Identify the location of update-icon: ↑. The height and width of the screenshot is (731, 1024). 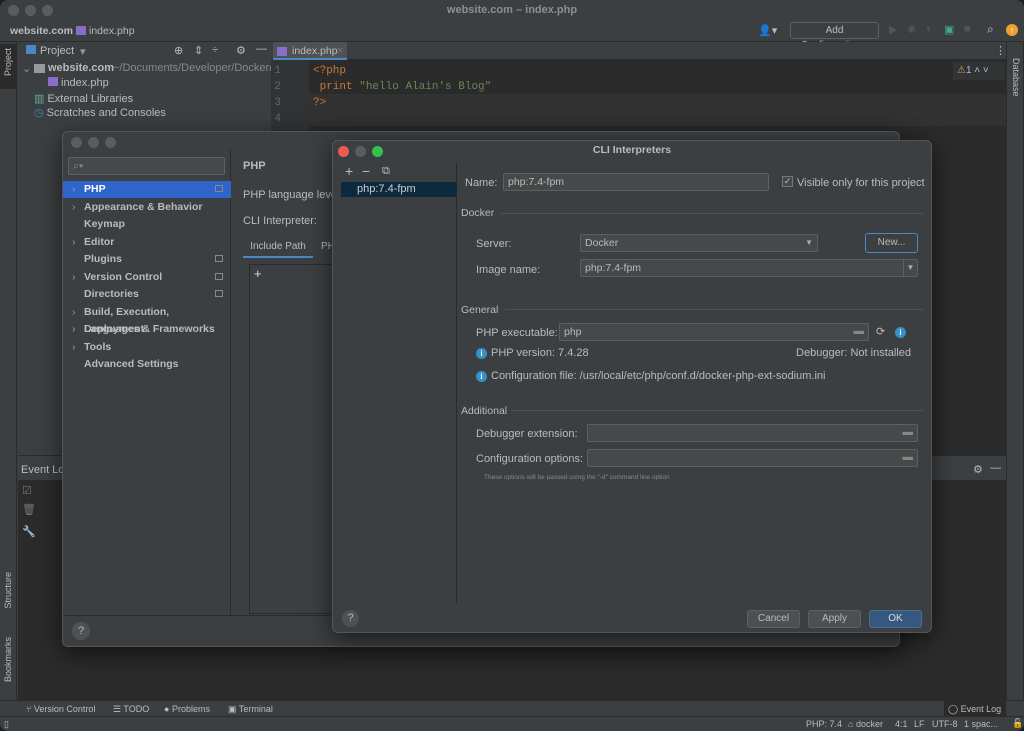
(1012, 30).